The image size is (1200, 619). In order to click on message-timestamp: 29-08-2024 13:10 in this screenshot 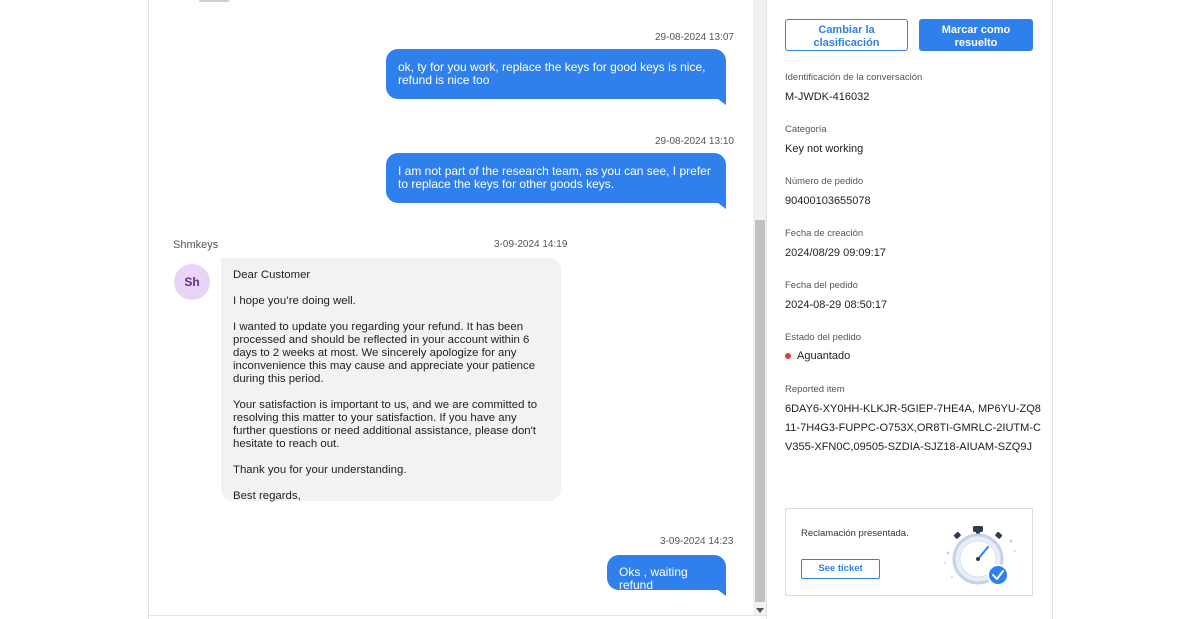, I will do `click(694, 141)`.